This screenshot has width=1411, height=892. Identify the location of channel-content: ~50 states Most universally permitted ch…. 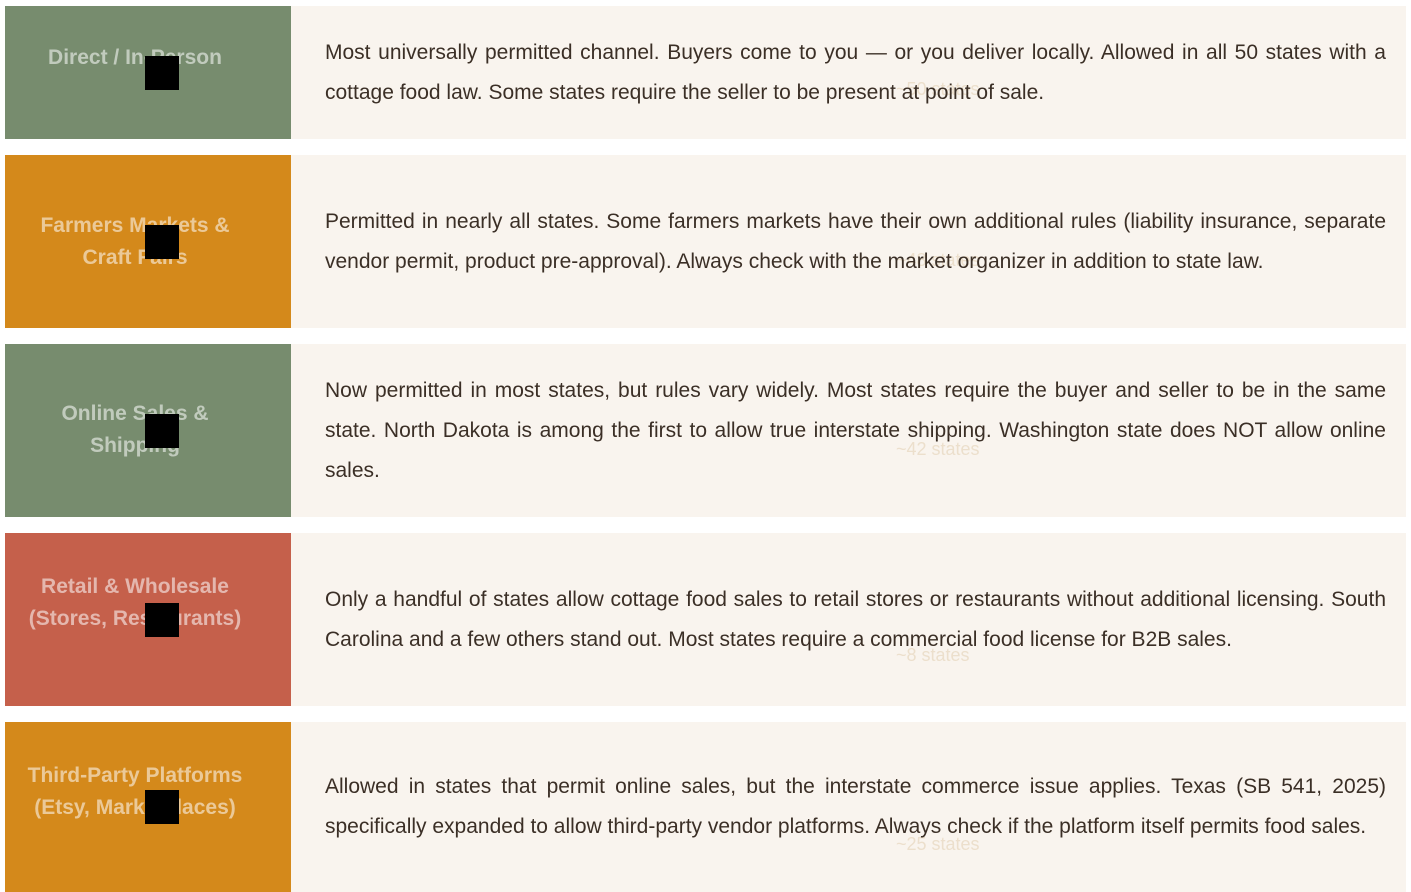
(848, 72).